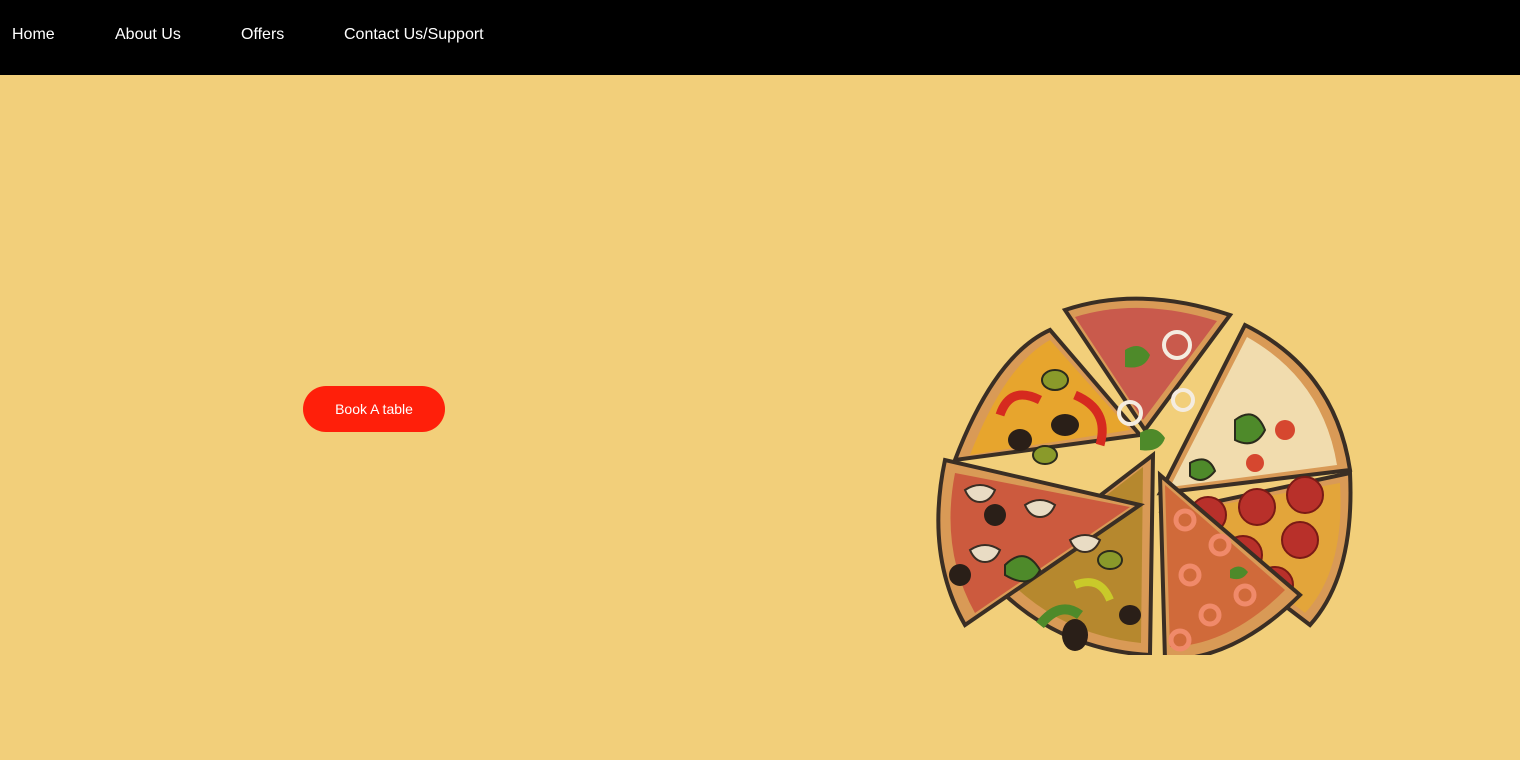  What do you see at coordinates (262, 35) in the screenshot?
I see `nav-offers-link: Offers` at bounding box center [262, 35].